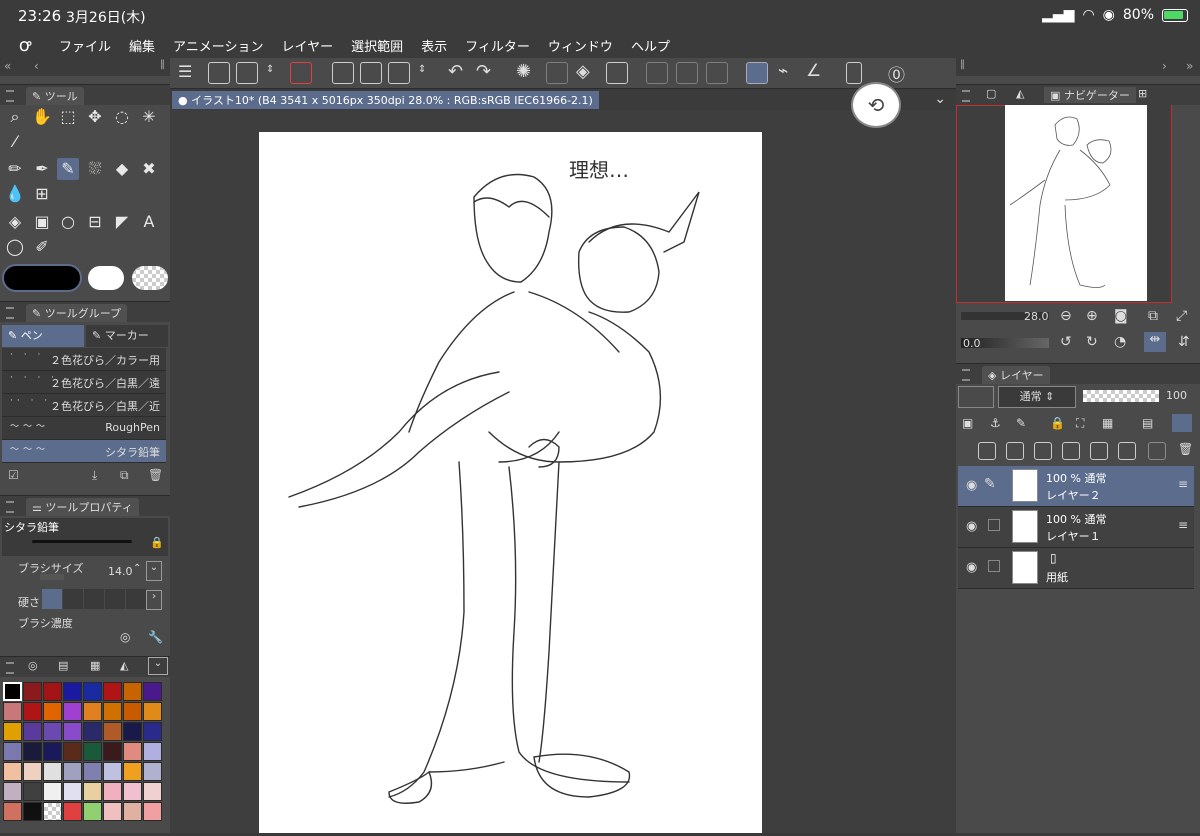 The height and width of the screenshot is (836, 1200). Describe the element at coordinates (687, 73) in the screenshot. I see `invert-selection-icon` at that location.